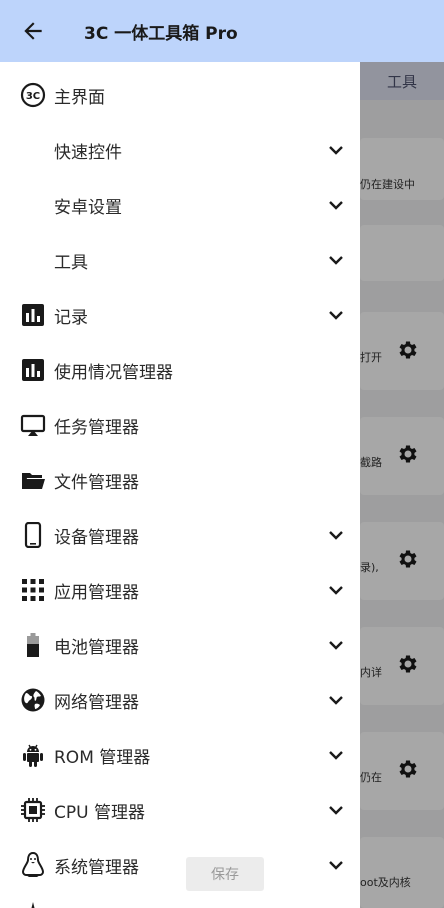 This screenshot has width=444, height=908. What do you see at coordinates (180, 149) in the screenshot?
I see `drawer-item-quick-controls: 快速控件` at bounding box center [180, 149].